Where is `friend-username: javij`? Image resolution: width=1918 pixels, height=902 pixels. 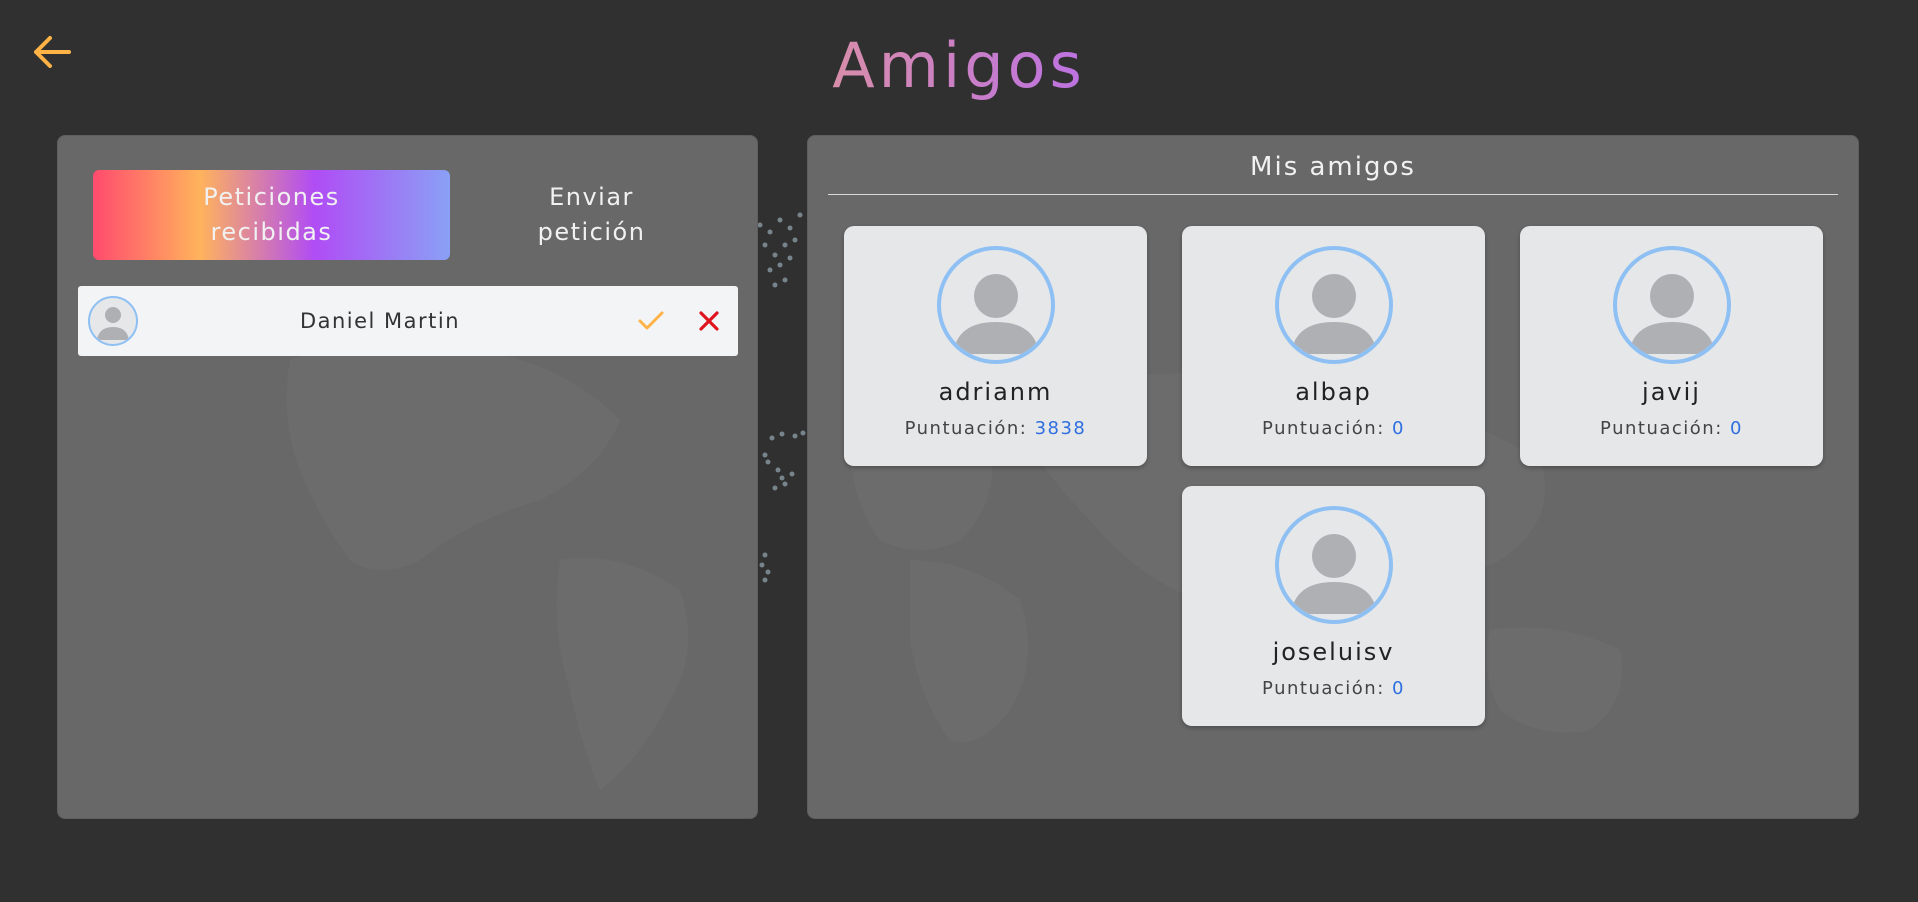
friend-username: javij is located at coordinates (1671, 392).